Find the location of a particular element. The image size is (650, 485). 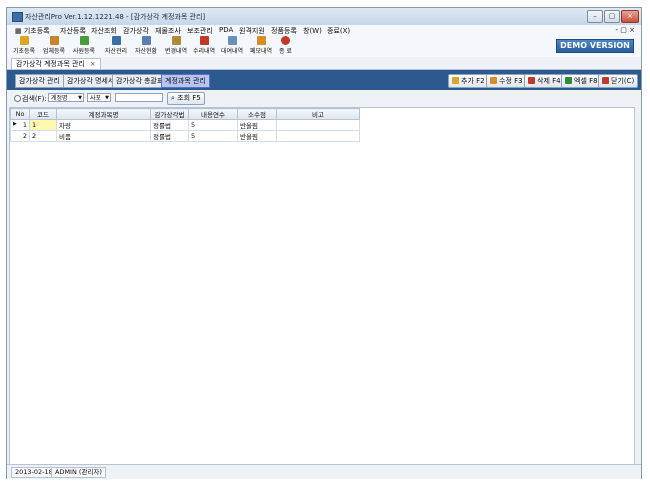

table-row: ▶ 1 1 차량 정률법 5 반올림 is located at coordinates (185, 125).